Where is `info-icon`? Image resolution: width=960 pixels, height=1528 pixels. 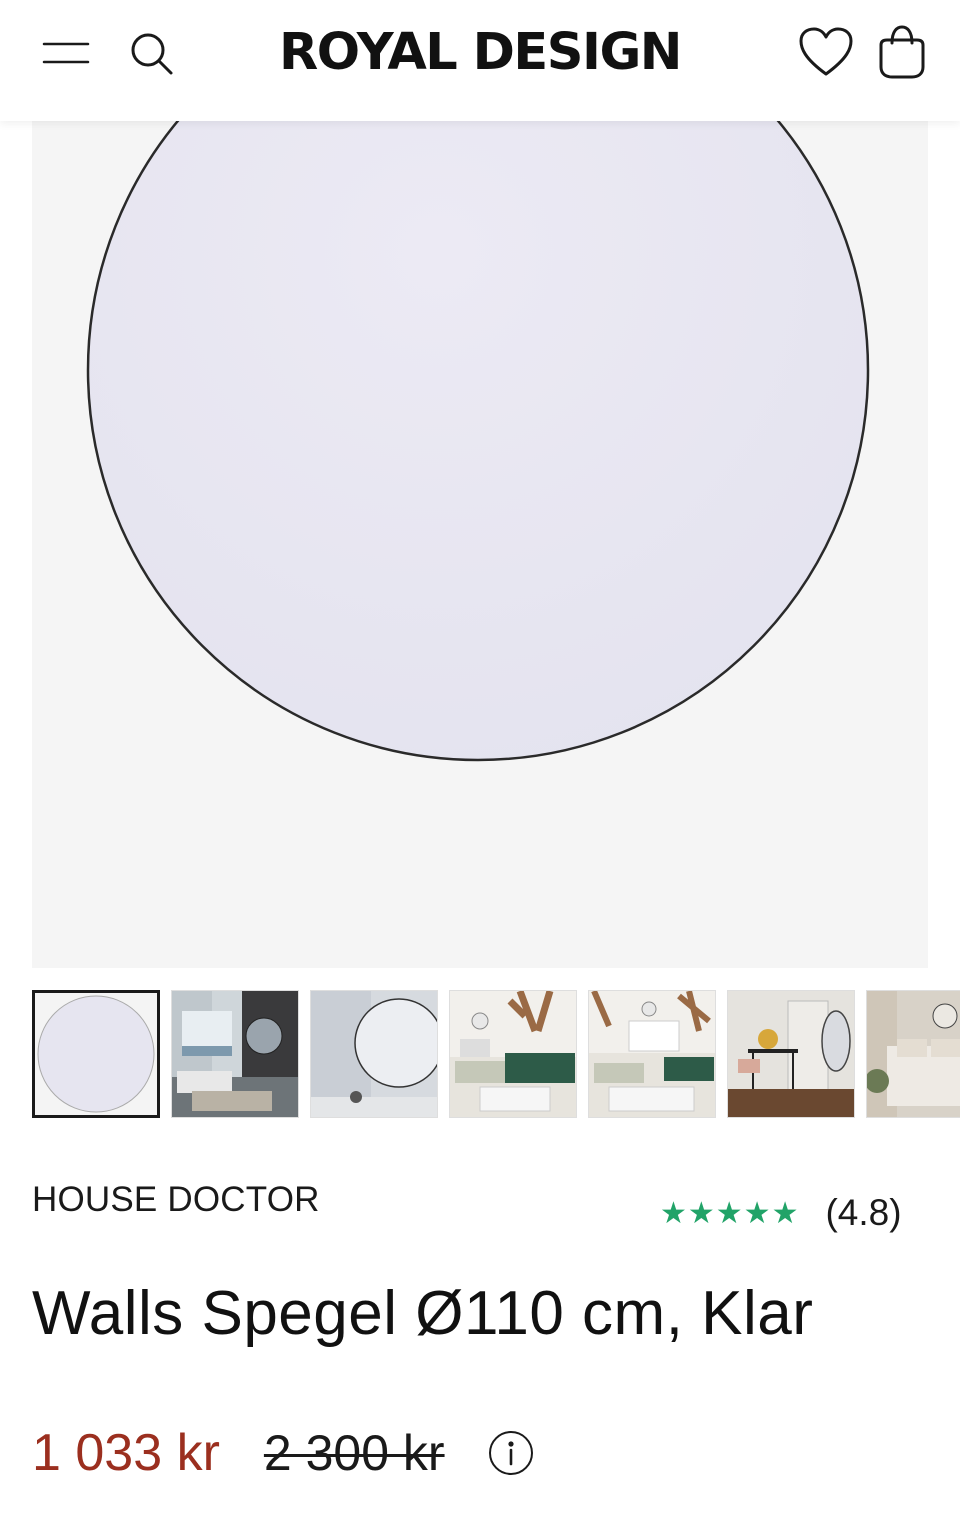 info-icon is located at coordinates (510, 1453).